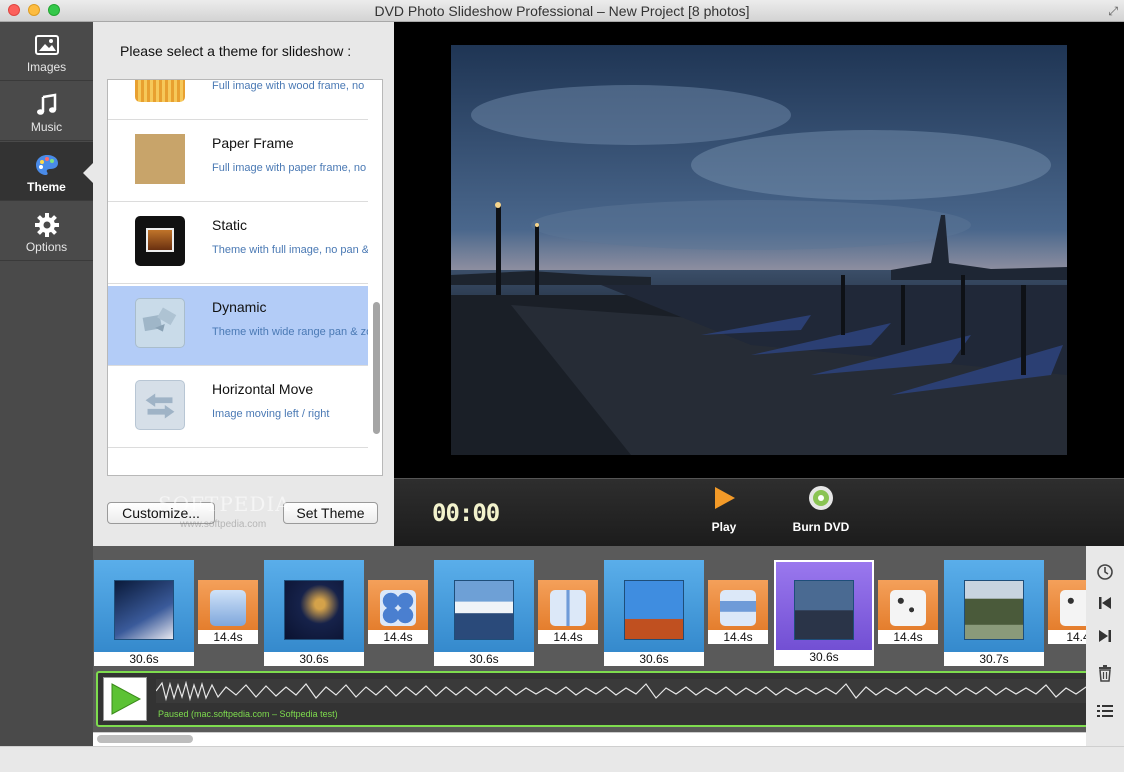 The image size is (1124, 772). I want to click on funnel-transition-icon, so click(738, 608).